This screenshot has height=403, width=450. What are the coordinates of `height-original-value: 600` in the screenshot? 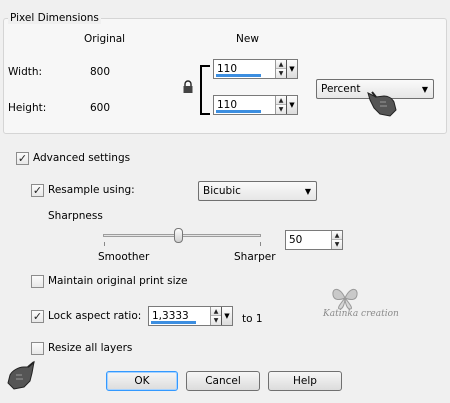 It's located at (100, 108).